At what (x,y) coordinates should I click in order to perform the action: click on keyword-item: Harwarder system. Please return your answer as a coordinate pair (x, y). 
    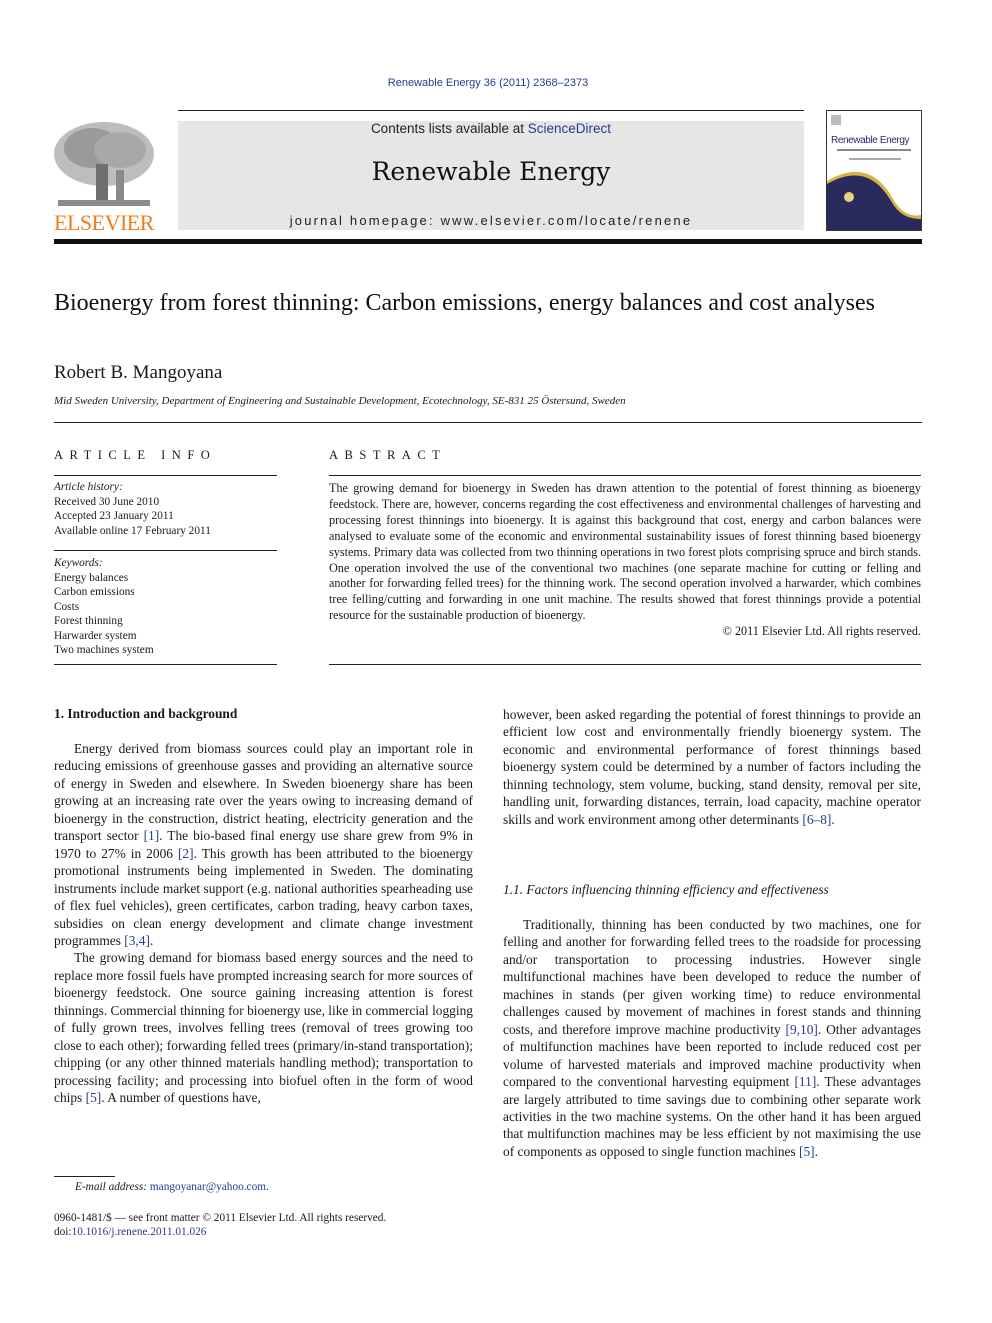
    Looking at the image, I should click on (95, 635).